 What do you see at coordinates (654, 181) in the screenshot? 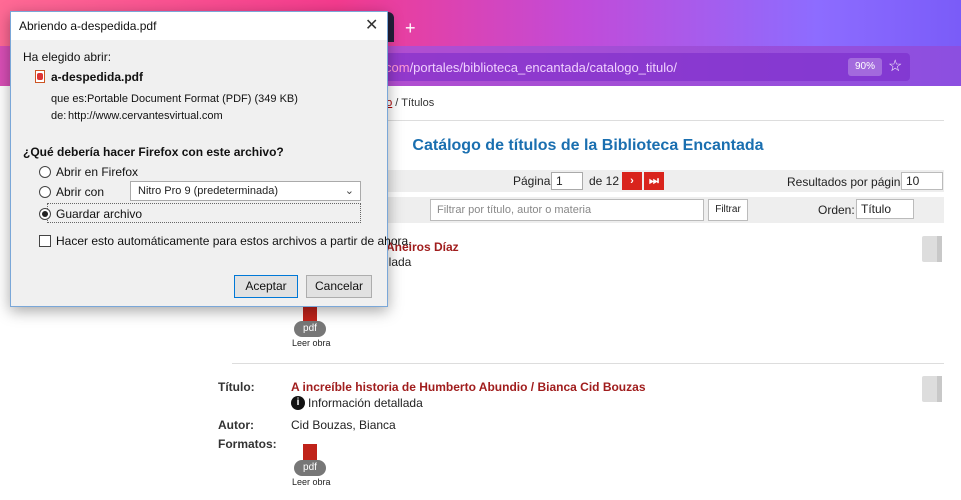
I see `last-page-button: ⏭` at bounding box center [654, 181].